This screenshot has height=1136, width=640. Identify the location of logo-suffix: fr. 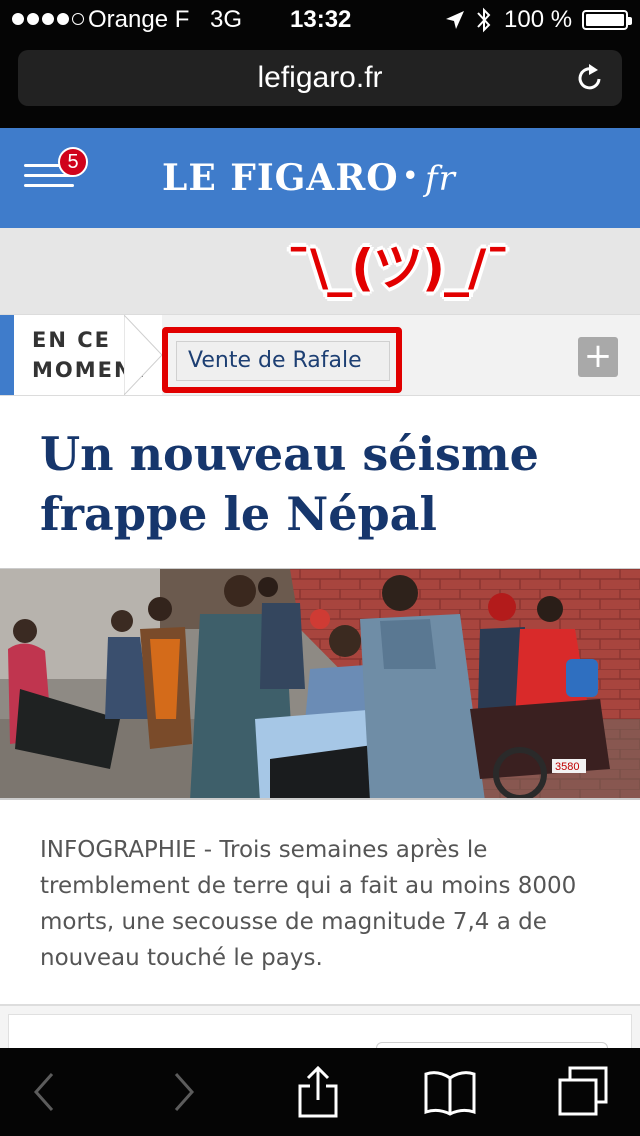
(440, 179).